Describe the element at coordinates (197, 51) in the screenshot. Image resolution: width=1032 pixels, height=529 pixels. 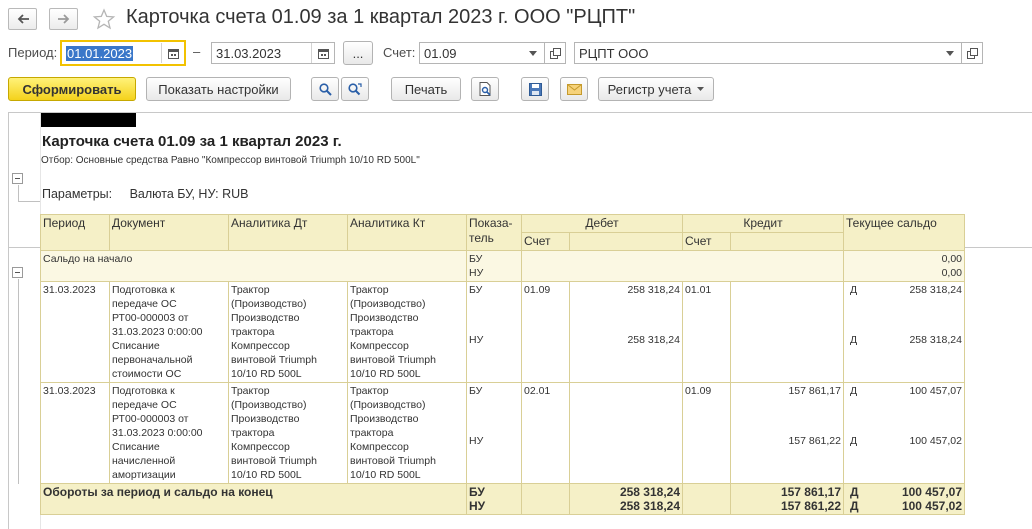
I see `period-dash: –` at that location.